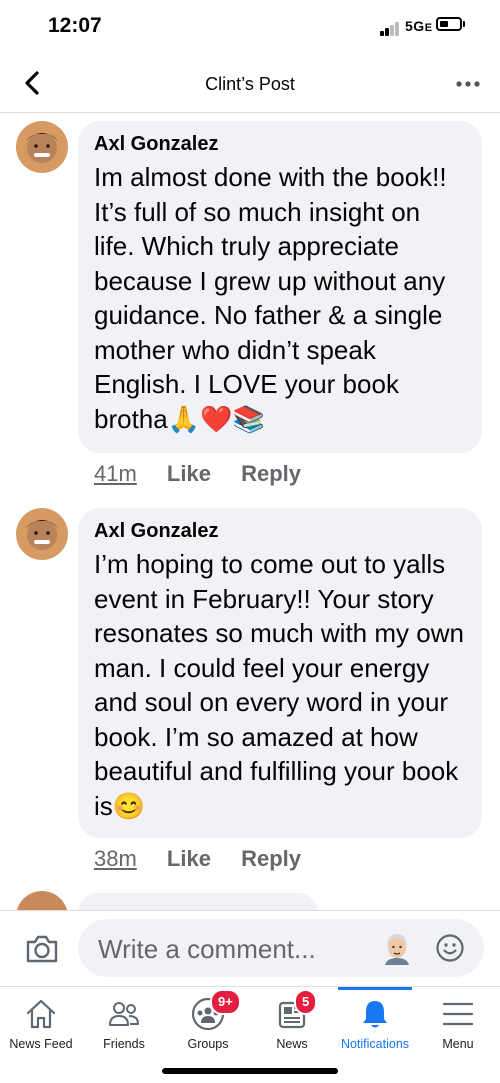 The width and height of the screenshot is (500, 1083). What do you see at coordinates (75, 25) in the screenshot?
I see `status-time: 12:07` at bounding box center [75, 25].